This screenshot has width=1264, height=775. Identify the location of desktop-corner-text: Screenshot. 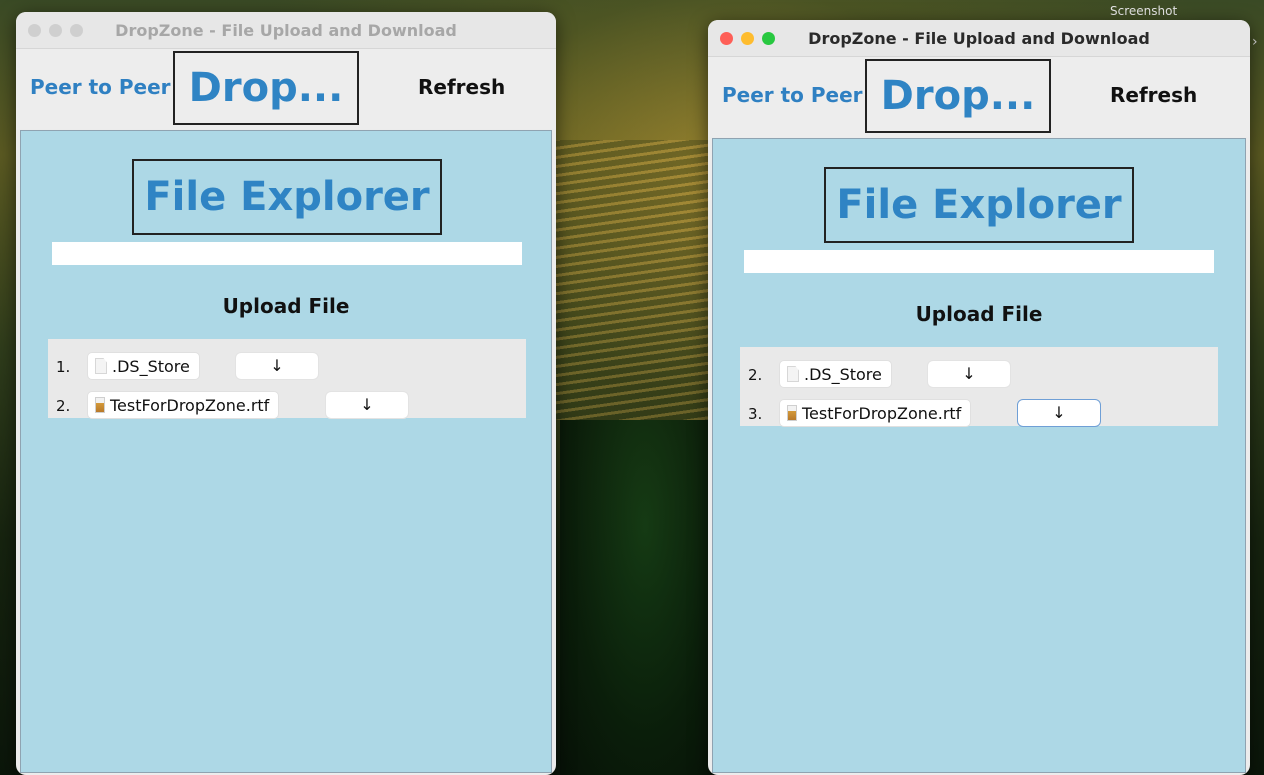
(1144, 11).